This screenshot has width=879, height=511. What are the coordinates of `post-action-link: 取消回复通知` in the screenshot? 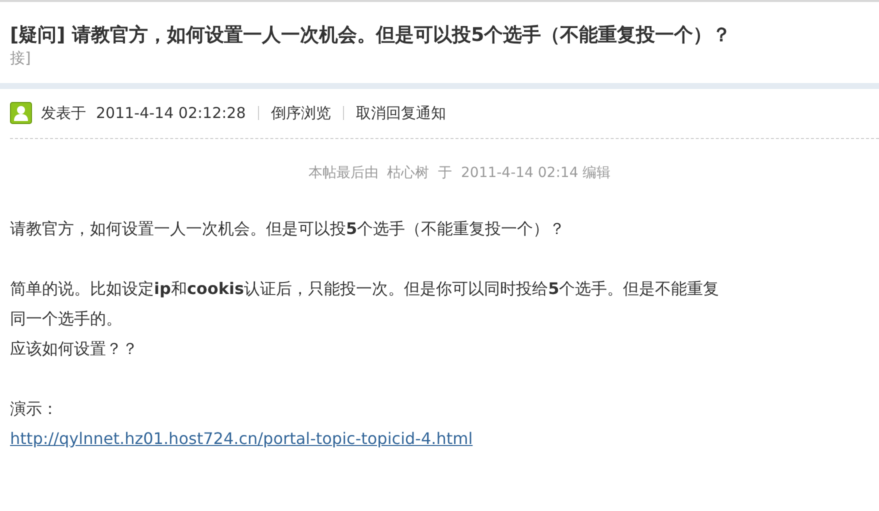 It's located at (401, 113).